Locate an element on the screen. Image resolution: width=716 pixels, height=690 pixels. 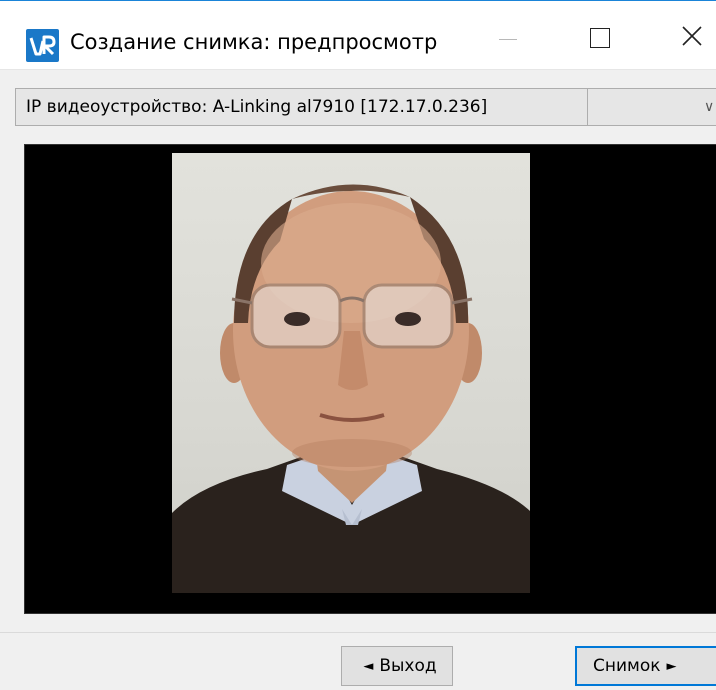
minimize-button is located at coordinates (508, 36).